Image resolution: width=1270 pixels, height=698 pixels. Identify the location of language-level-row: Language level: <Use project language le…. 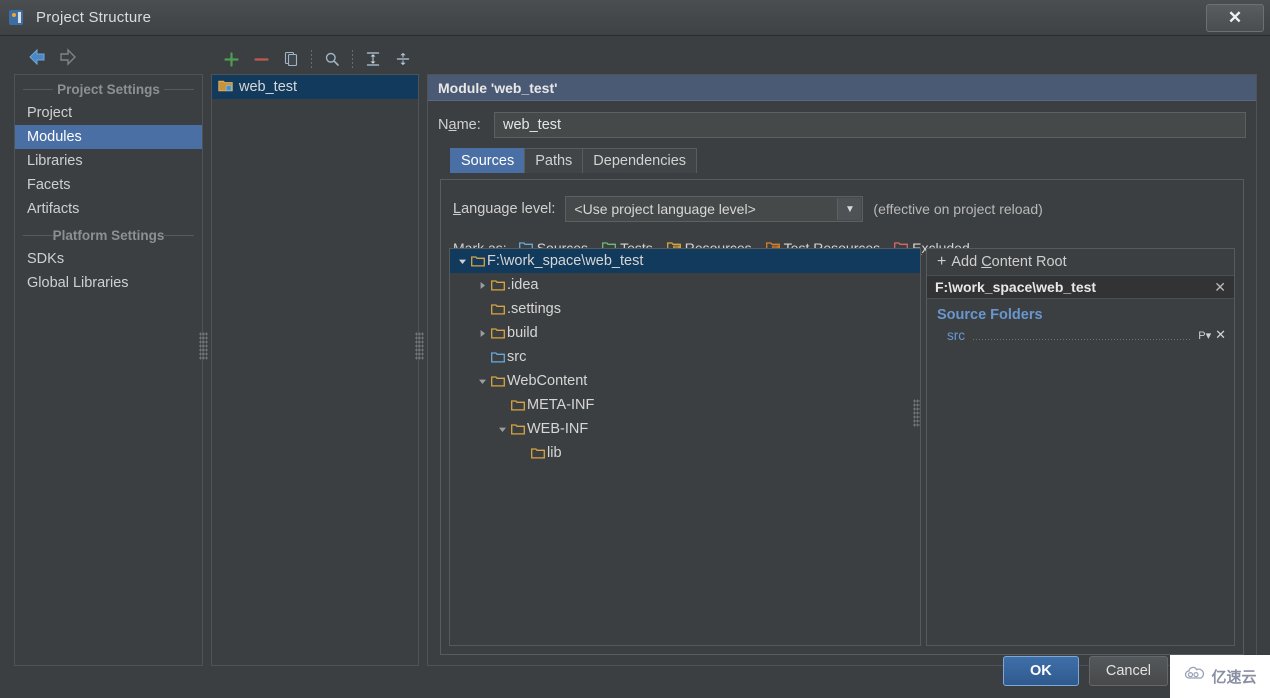
(842, 201).